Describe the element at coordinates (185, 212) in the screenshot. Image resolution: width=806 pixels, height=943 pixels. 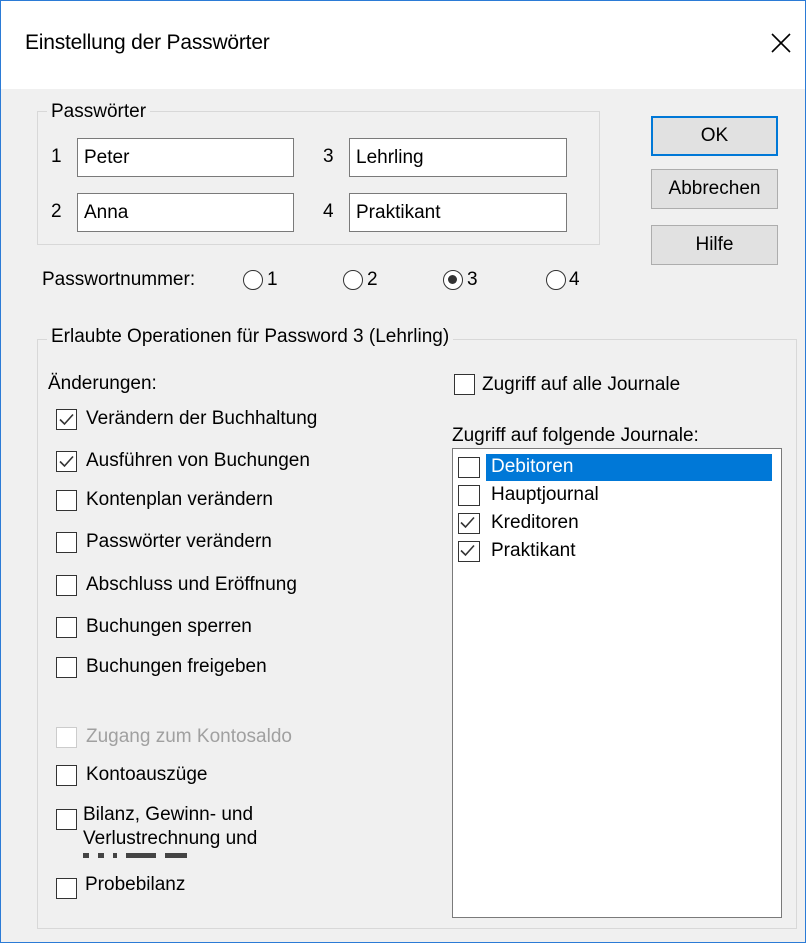
I see `password-2-field` at that location.